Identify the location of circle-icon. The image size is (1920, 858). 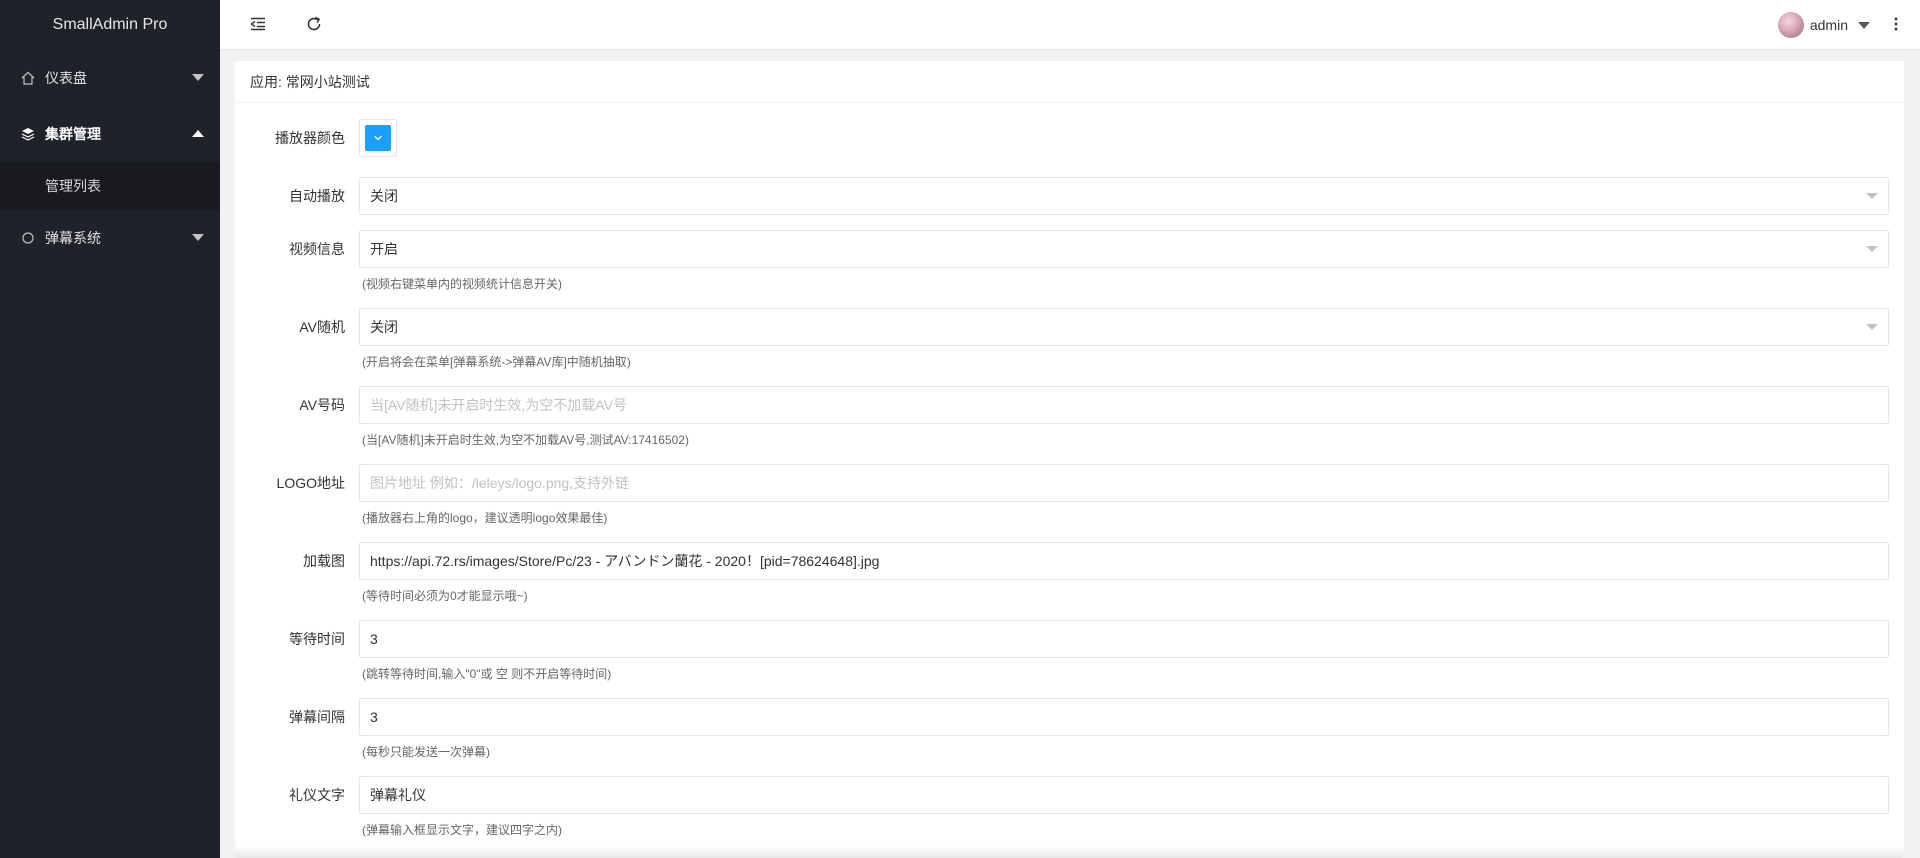
(28, 238).